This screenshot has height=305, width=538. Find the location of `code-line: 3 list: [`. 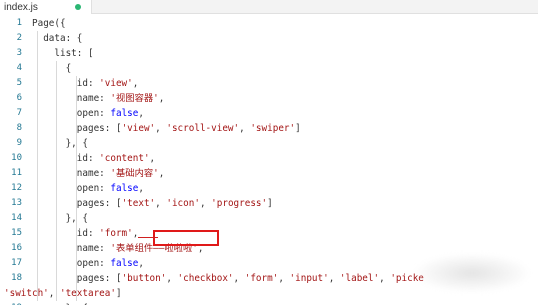

code-line: 3 list: [ is located at coordinates (269, 53).